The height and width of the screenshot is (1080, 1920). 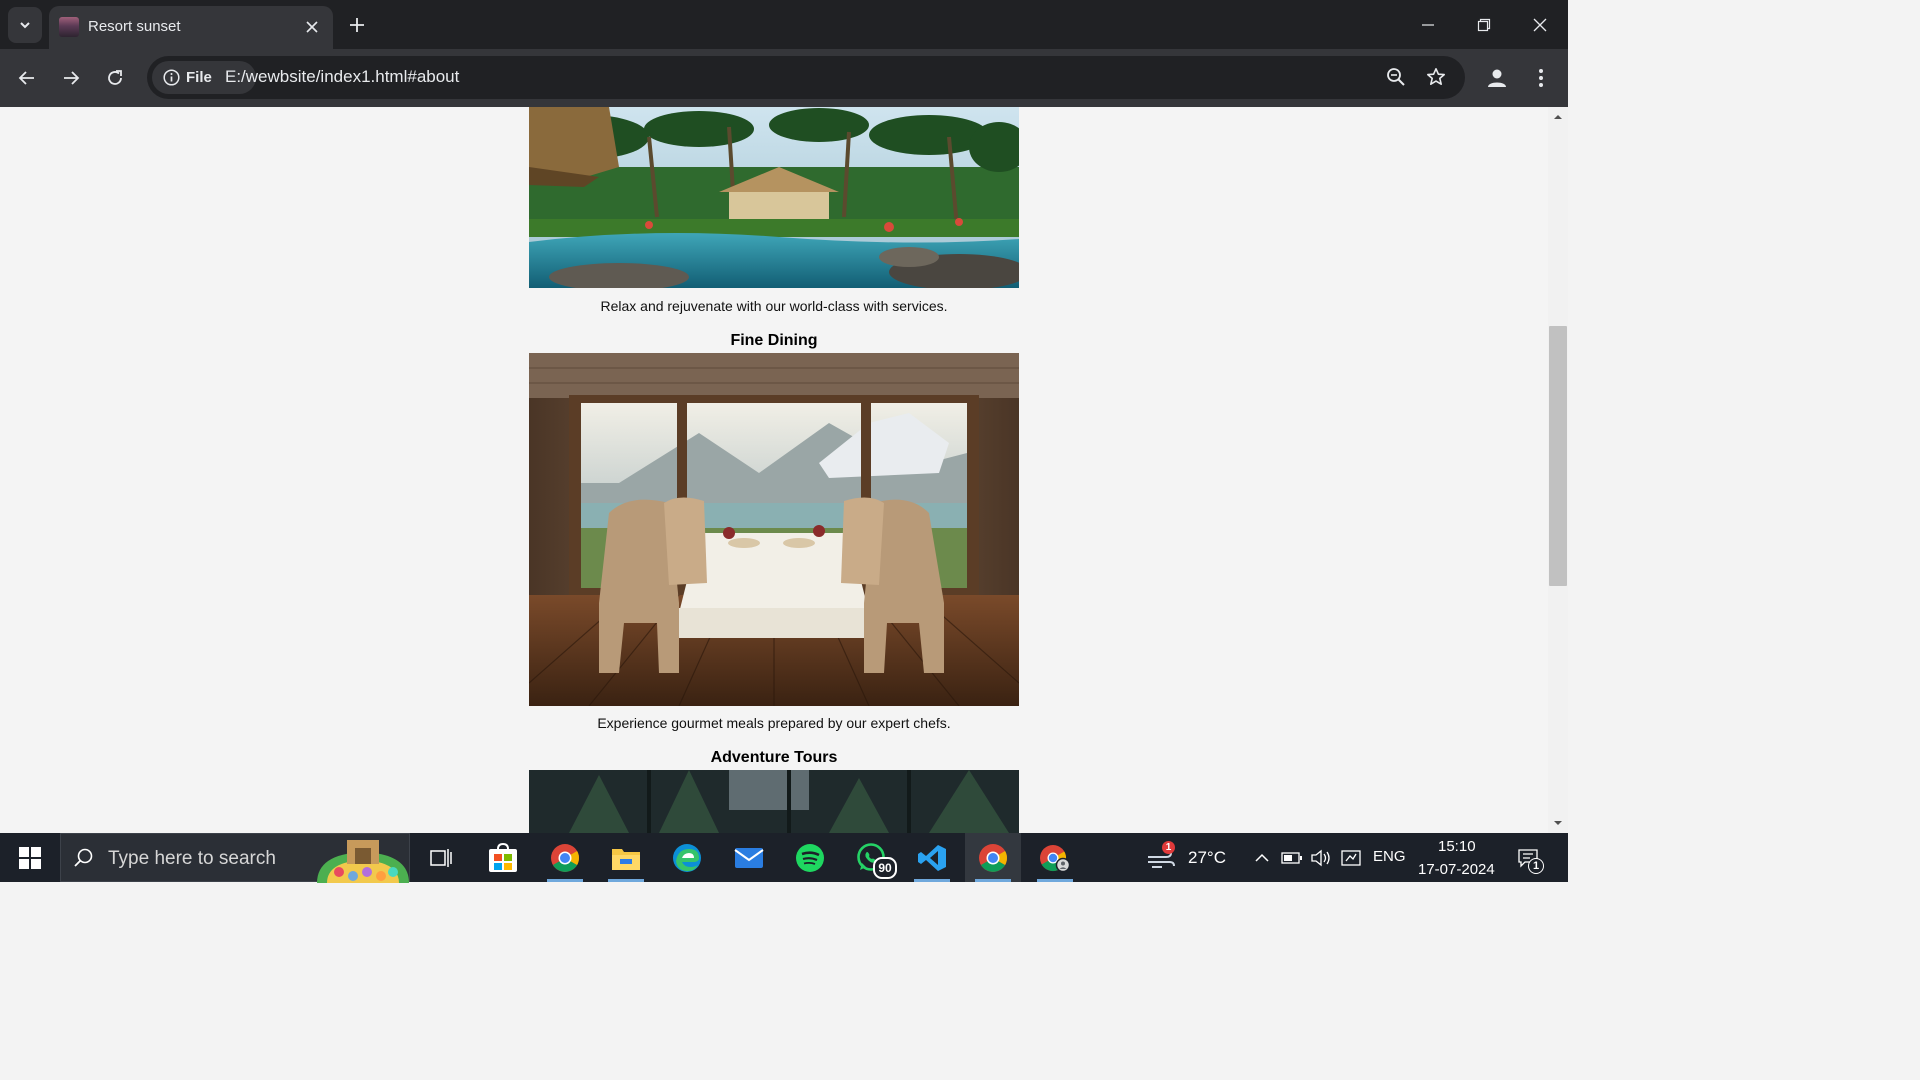 I want to click on search-placeholder: Type here to search, so click(x=192, y=858).